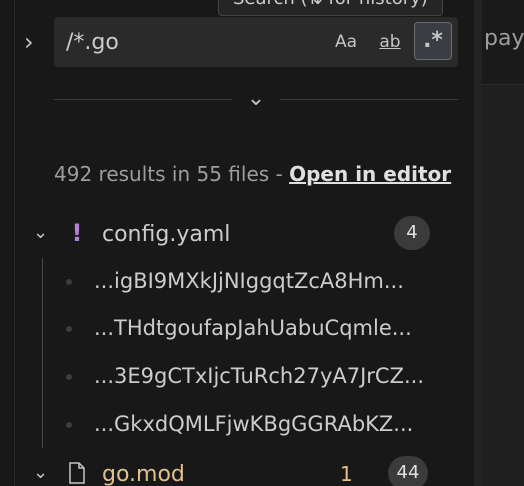 The height and width of the screenshot is (486, 524). What do you see at coordinates (346, 474) in the screenshot?
I see `problem-count: 1` at bounding box center [346, 474].